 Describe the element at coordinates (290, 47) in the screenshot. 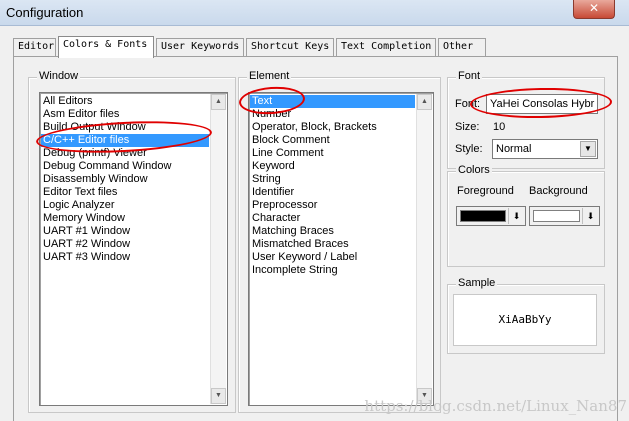

I see `tab-shortcut-keys: Shortcut Keys` at that location.